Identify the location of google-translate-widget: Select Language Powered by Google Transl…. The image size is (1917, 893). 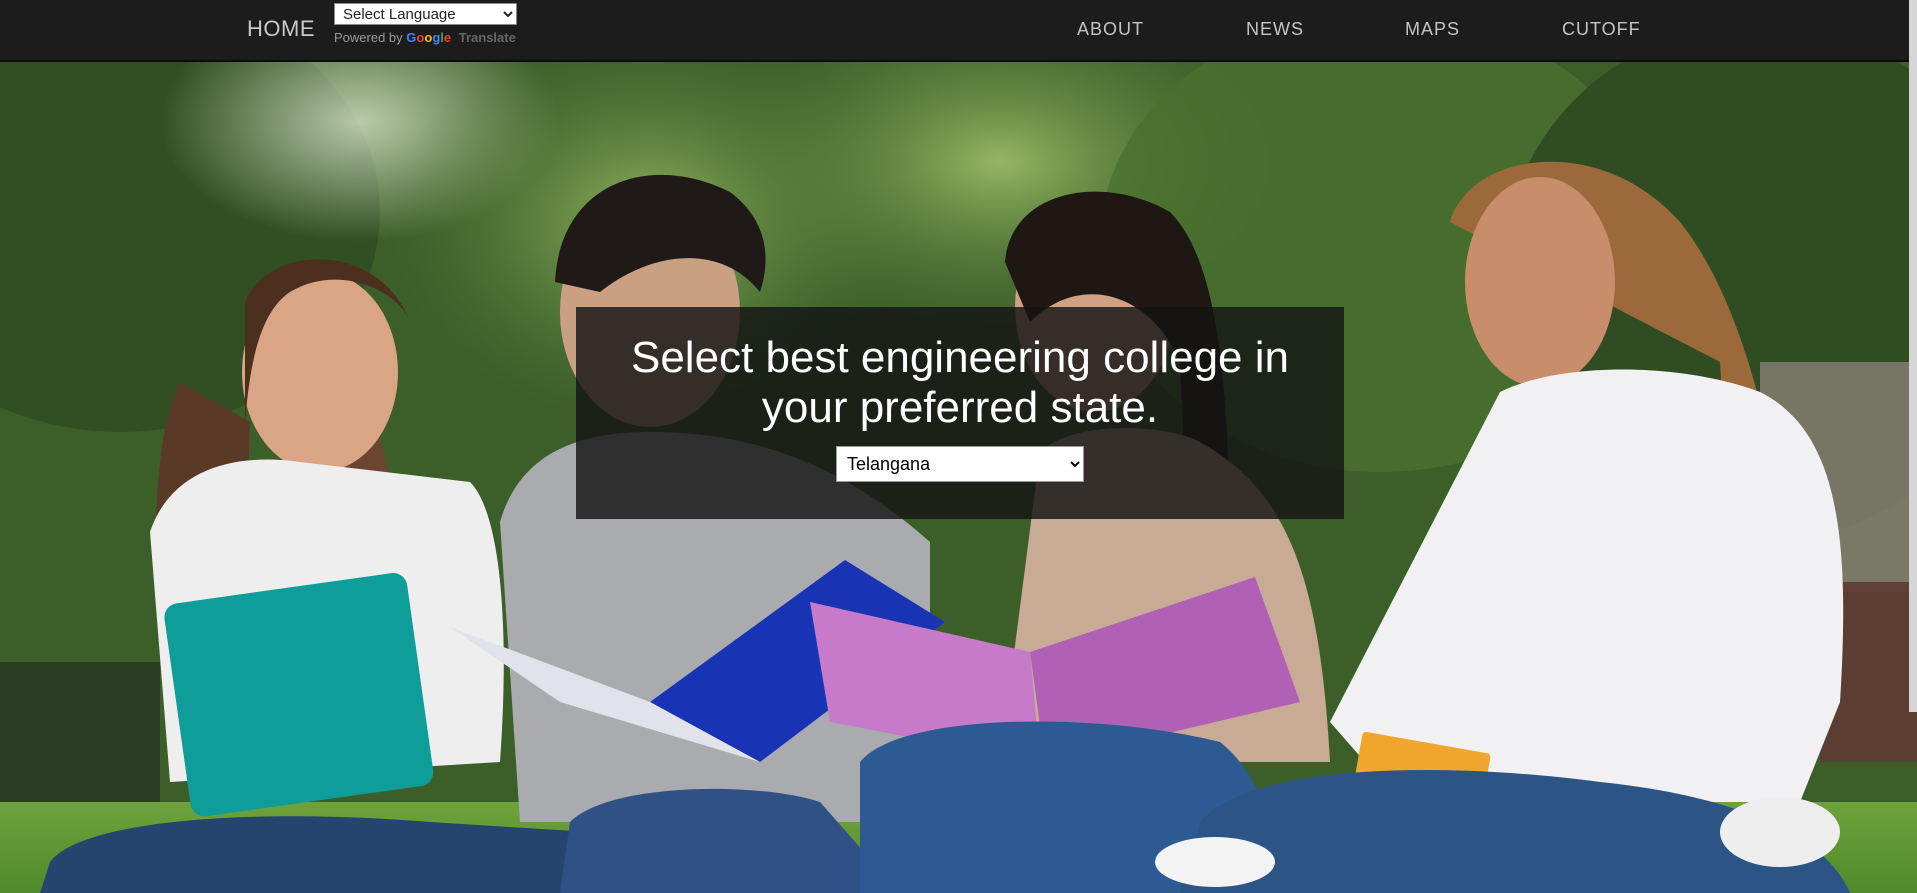
(425, 24).